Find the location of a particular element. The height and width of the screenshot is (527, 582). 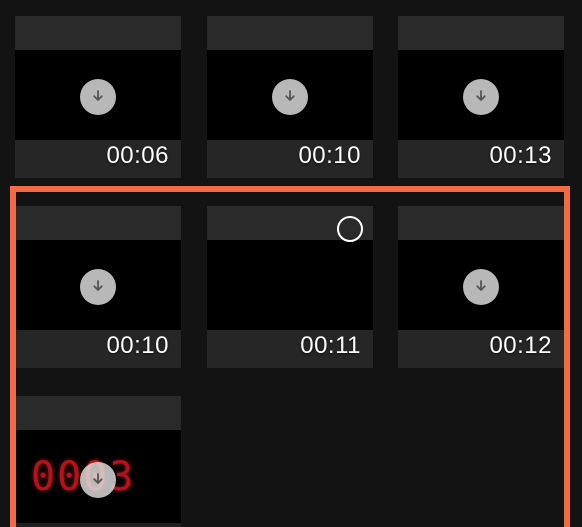

effect-tile-6: 00:12 is located at coordinates (481, 287).